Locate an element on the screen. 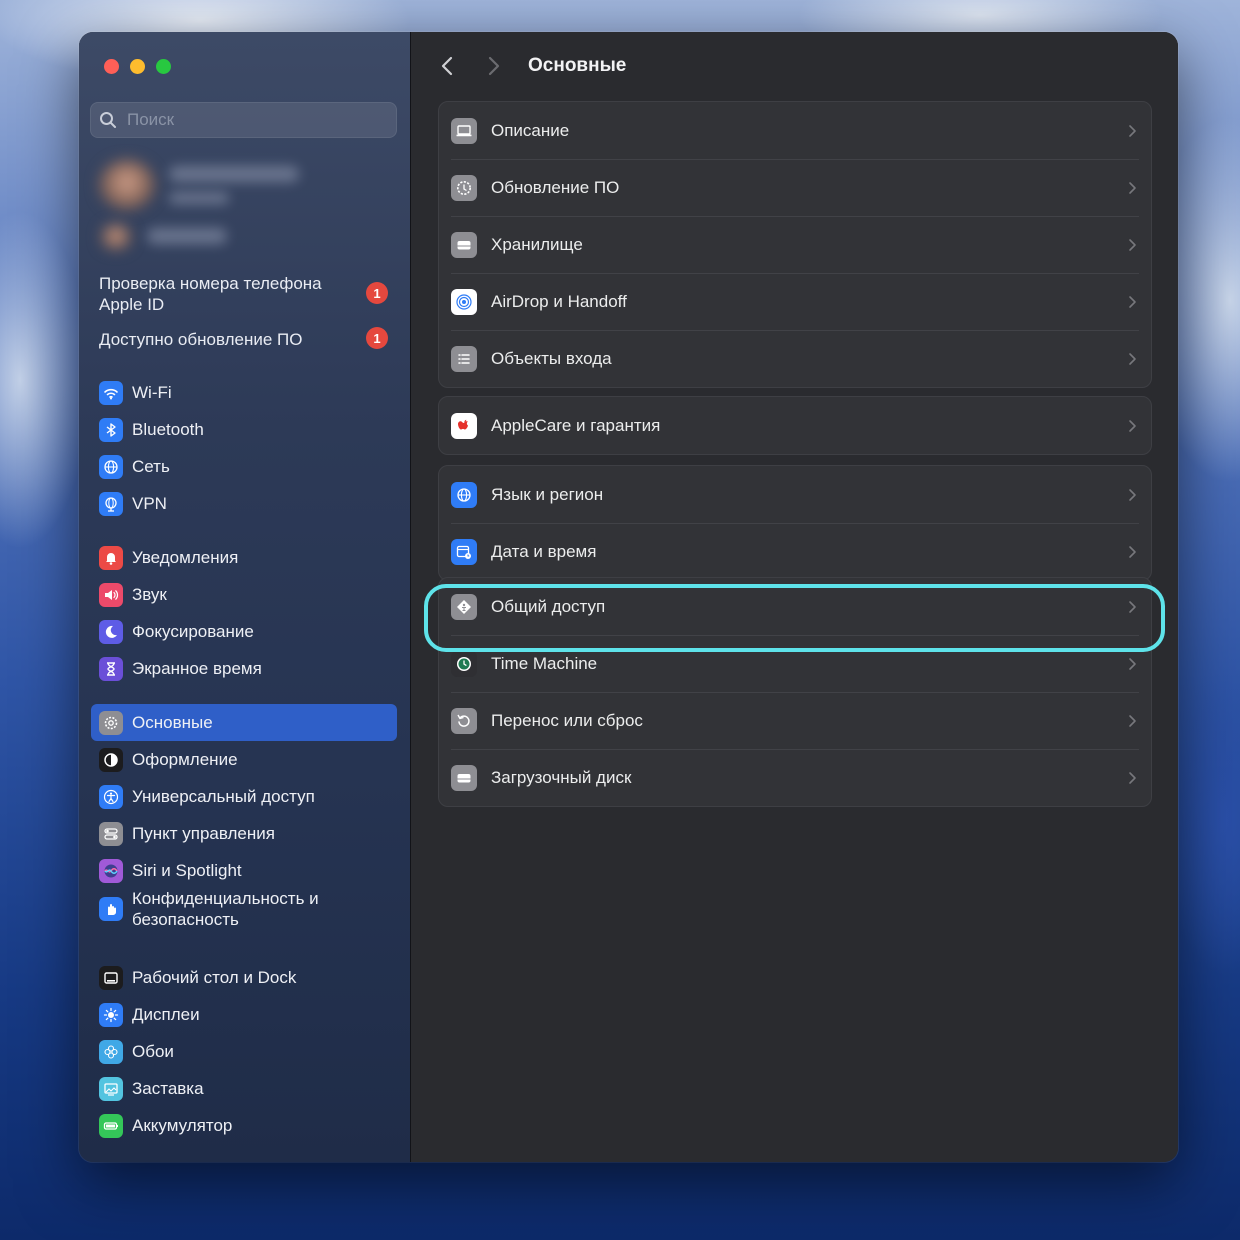 Image resolution: width=1240 pixels, height=1240 pixels. sidebar-item-dock: Рабочий стол и Dock is located at coordinates (244, 977).